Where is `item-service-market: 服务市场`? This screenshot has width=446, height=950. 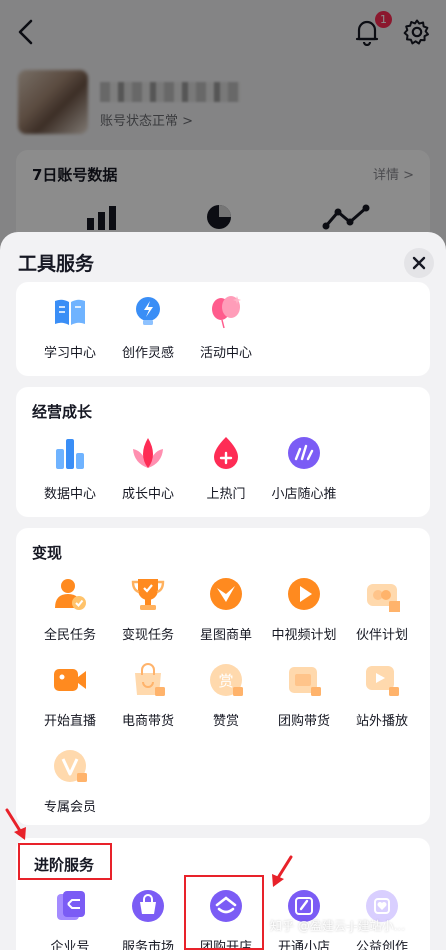
item-service-market: 服务市场 is located at coordinates (148, 919).